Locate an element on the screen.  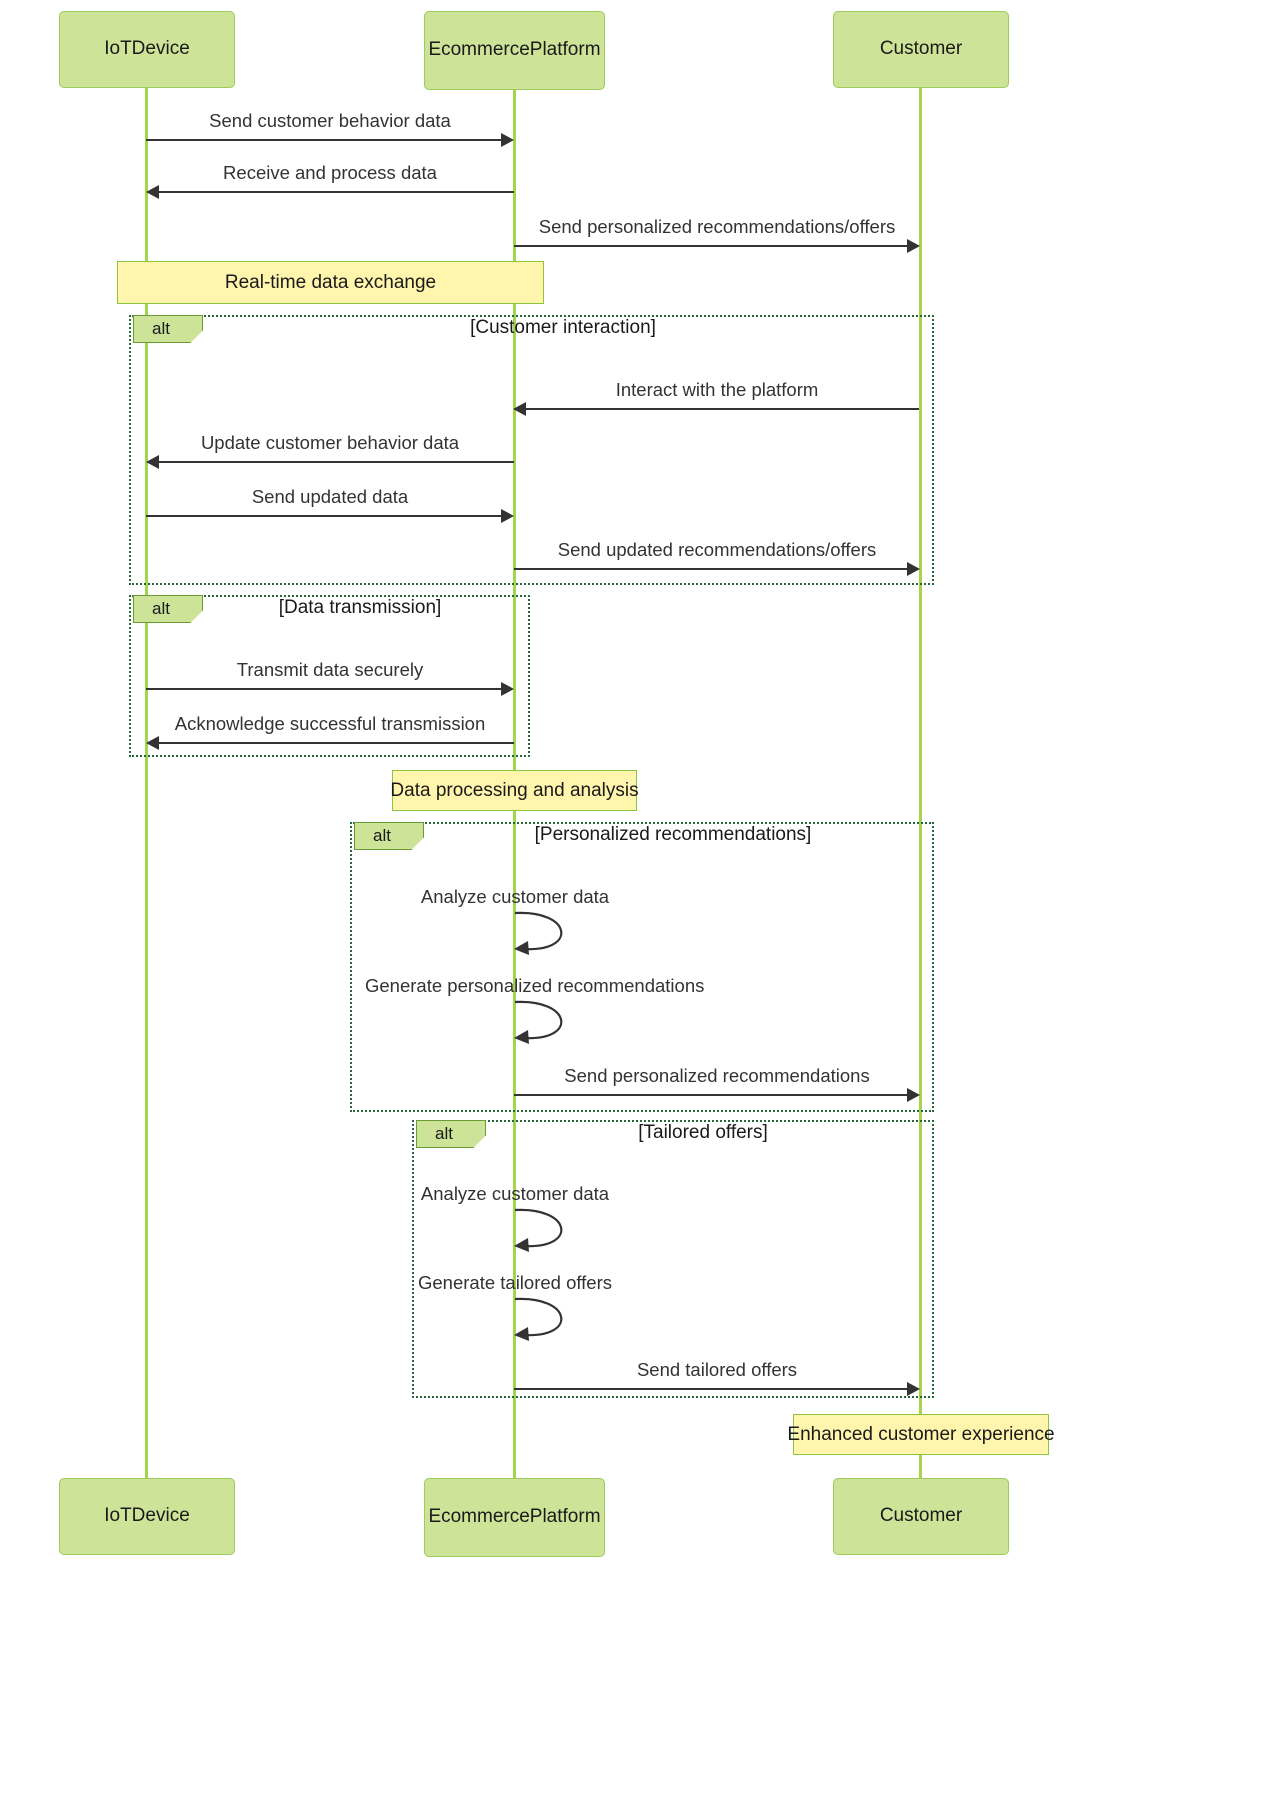
alt-tag-data-transmission: alt is located at coordinates (168, 609).